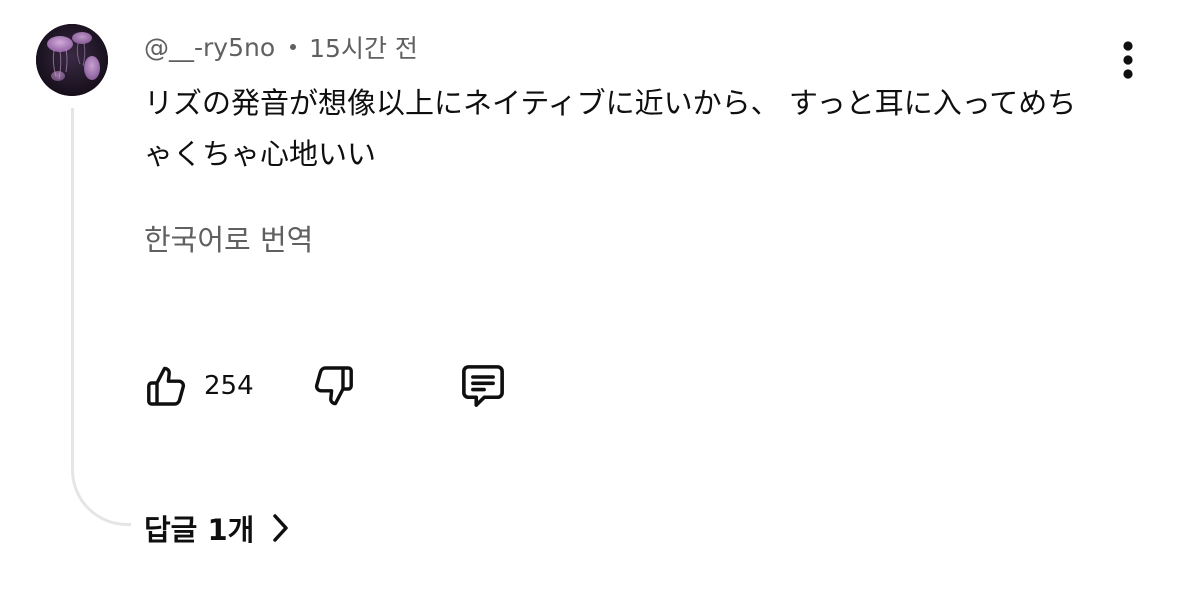 The image size is (1200, 597). I want to click on like-button: 254, so click(198, 386).